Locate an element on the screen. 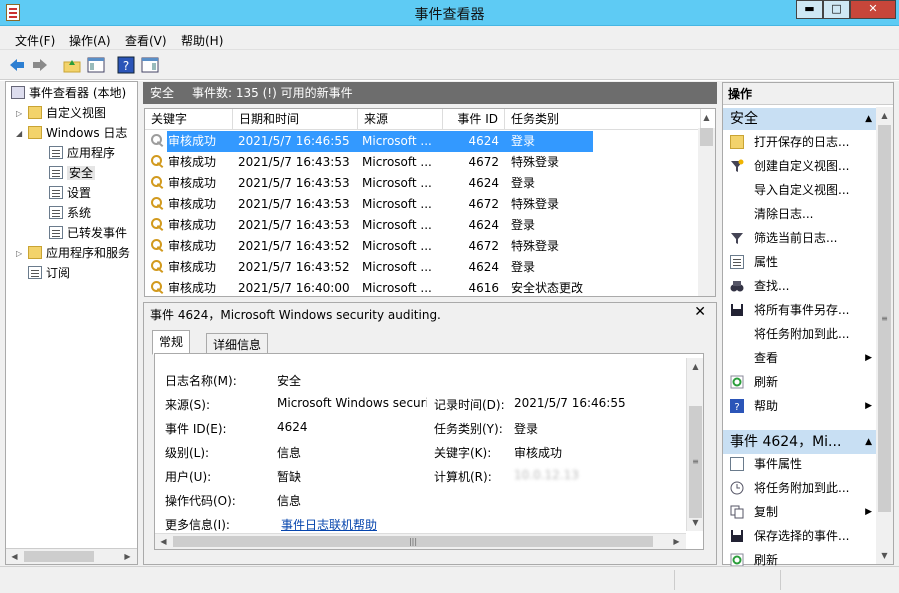 This screenshot has height=593, width=899. close-button: ✕ is located at coordinates (873, 9).